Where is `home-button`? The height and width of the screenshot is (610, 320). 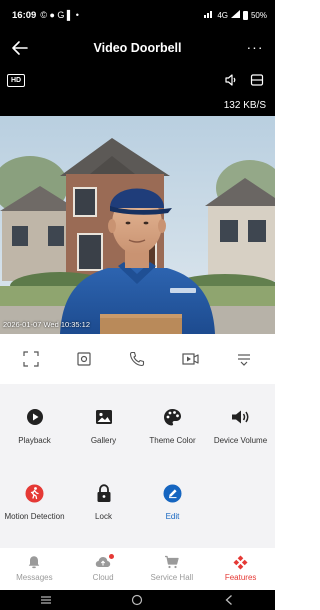
home-button is located at coordinates (137, 600).